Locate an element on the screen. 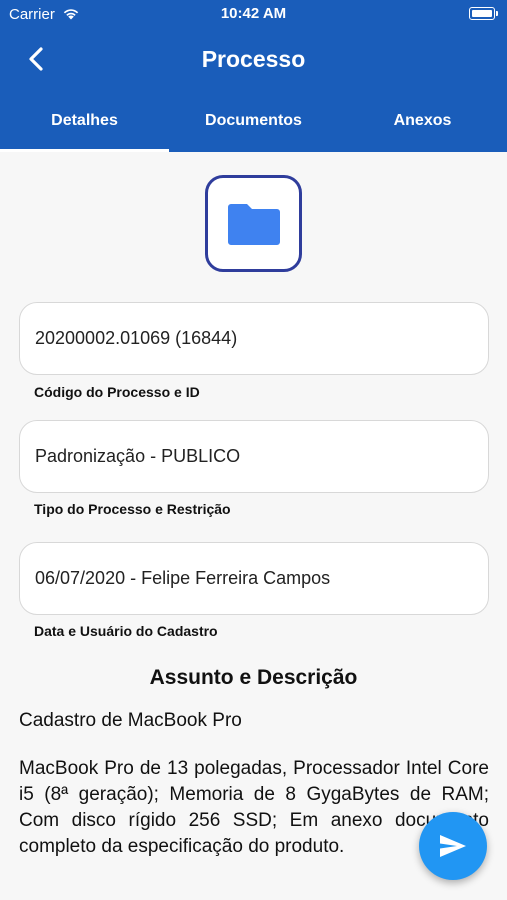 The image size is (507, 900). process-type-label: Tipo do Processo e Restrição is located at coordinates (132, 509).